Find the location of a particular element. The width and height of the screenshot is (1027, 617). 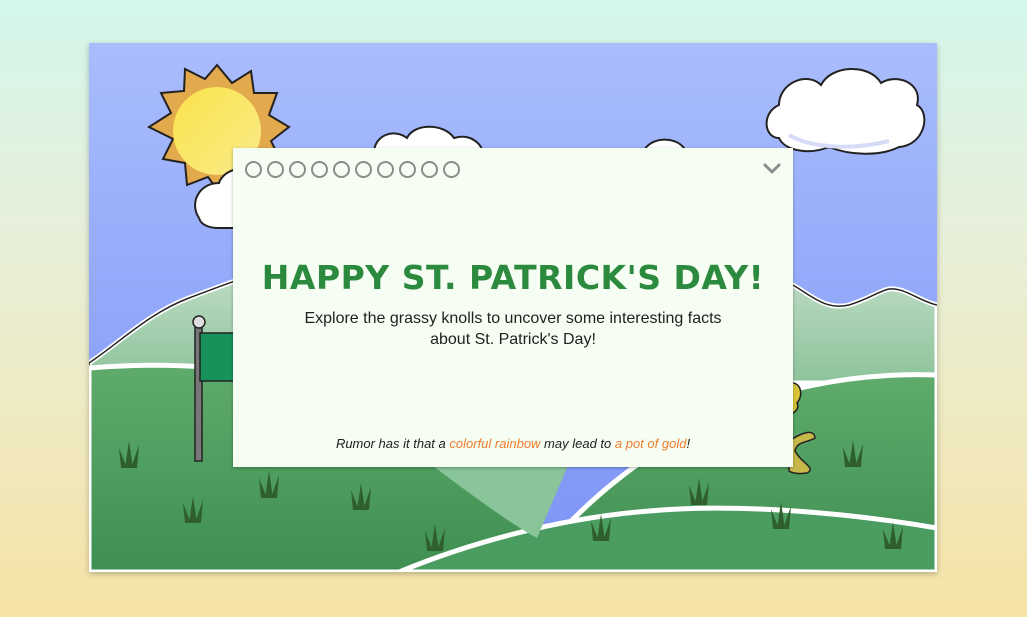

pager-dots is located at coordinates (352, 169).